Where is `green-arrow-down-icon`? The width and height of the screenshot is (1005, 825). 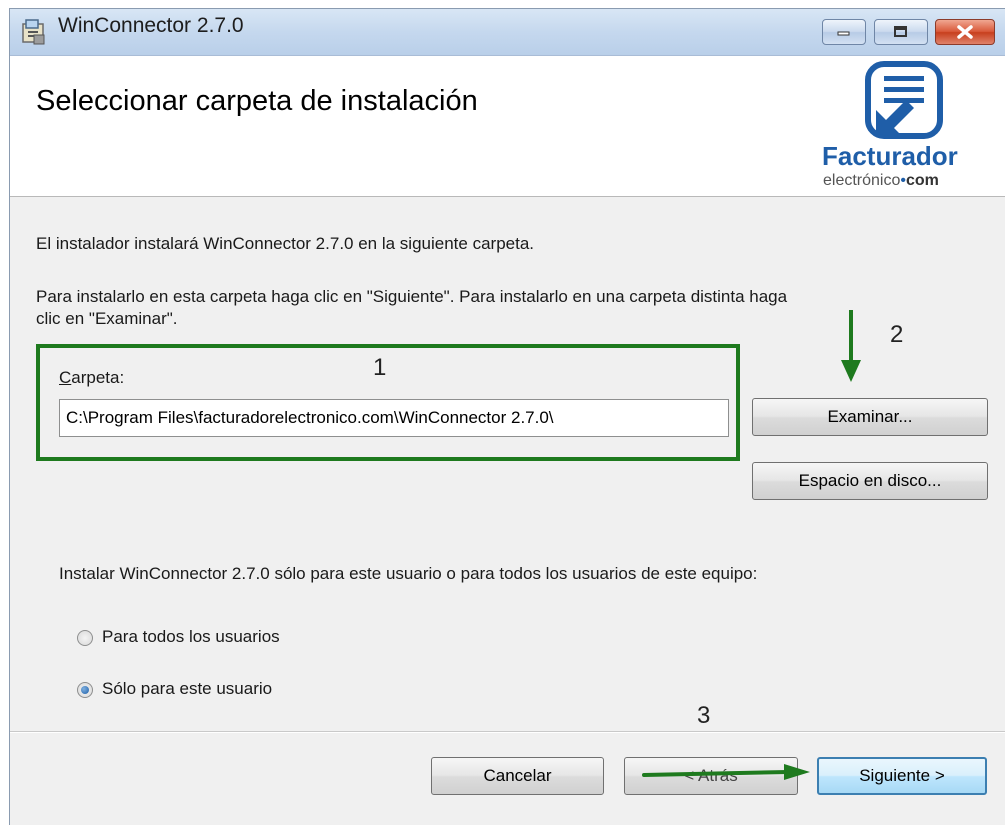
green-arrow-down-icon is located at coordinates (851, 346).